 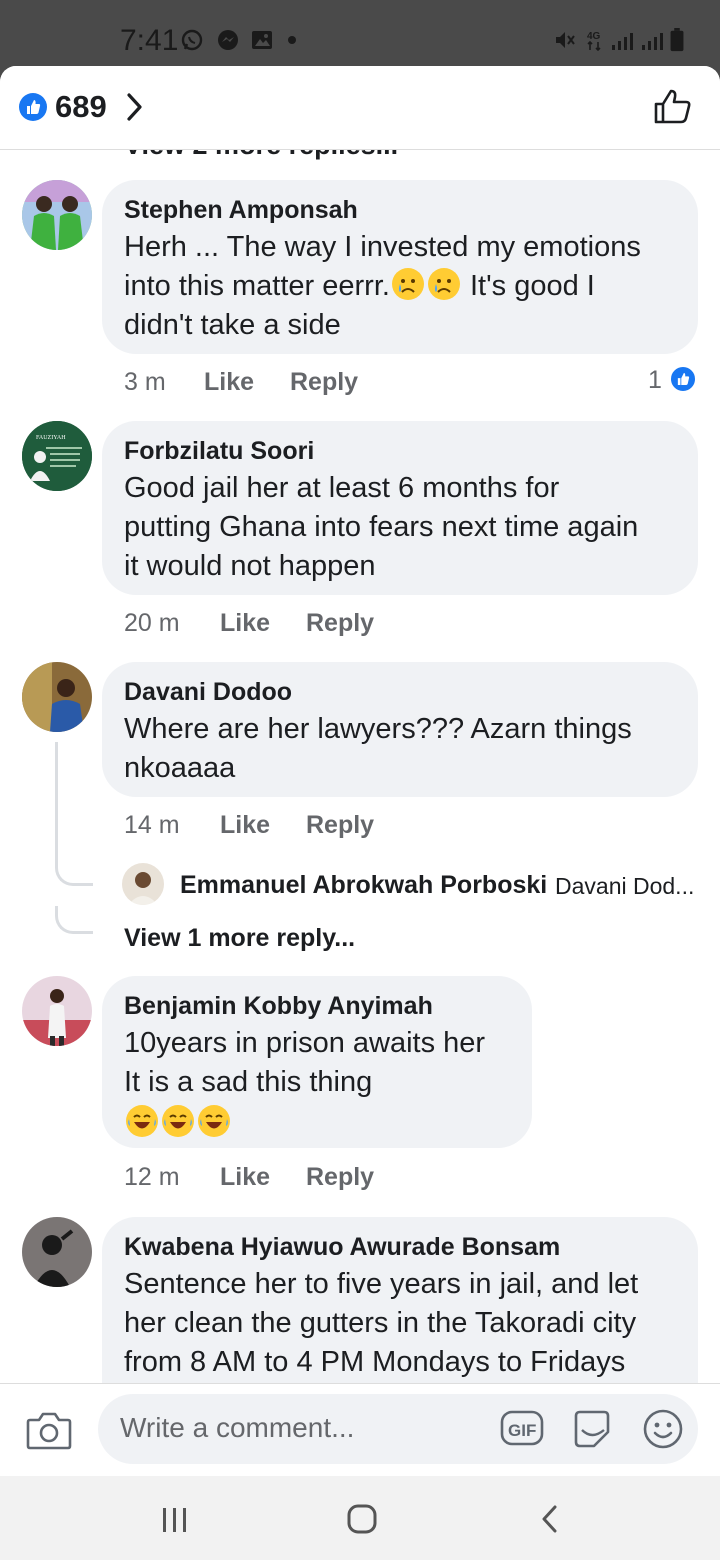 I want to click on comment-text-line: into this matter eerrr. It's good I, so click(x=359, y=285).